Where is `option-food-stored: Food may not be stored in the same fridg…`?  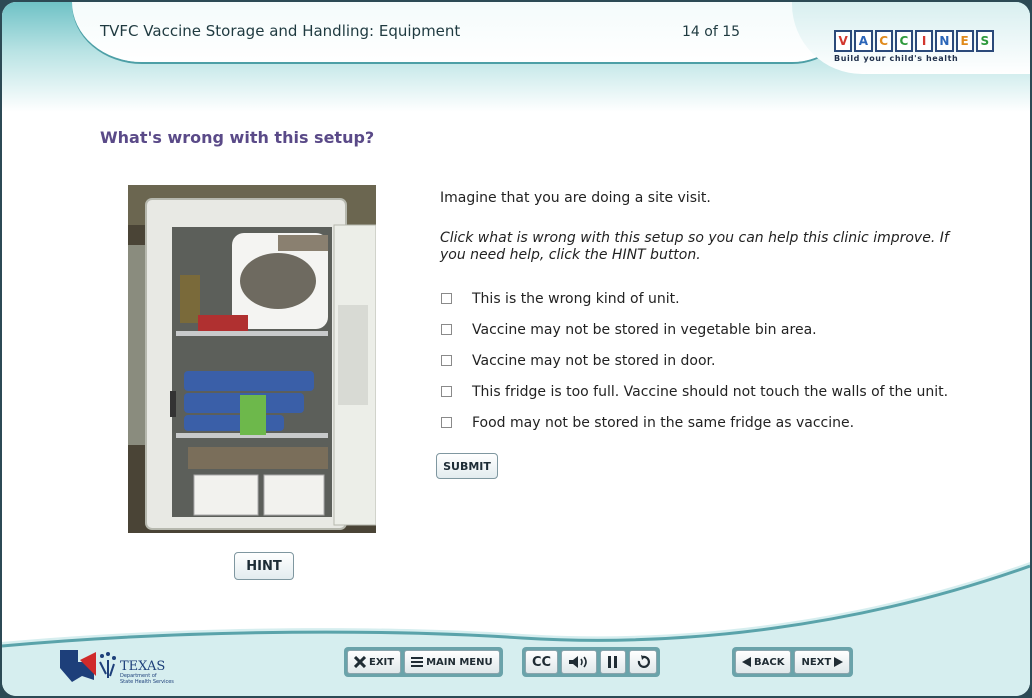 option-food-stored: Food may not be stored in the same fridg… is located at coordinates (694, 422).